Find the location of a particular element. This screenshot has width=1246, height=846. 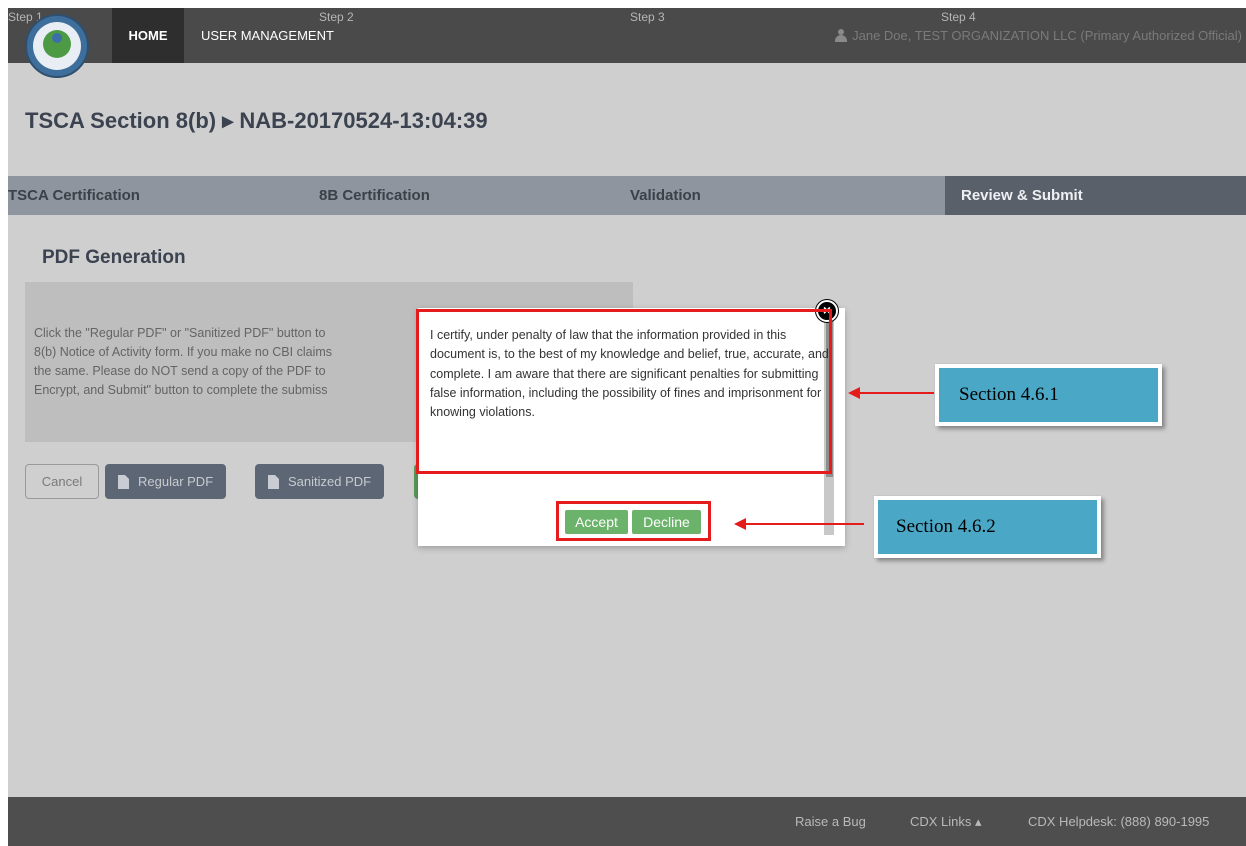

step-number: Step 2 is located at coordinates (336, 17).